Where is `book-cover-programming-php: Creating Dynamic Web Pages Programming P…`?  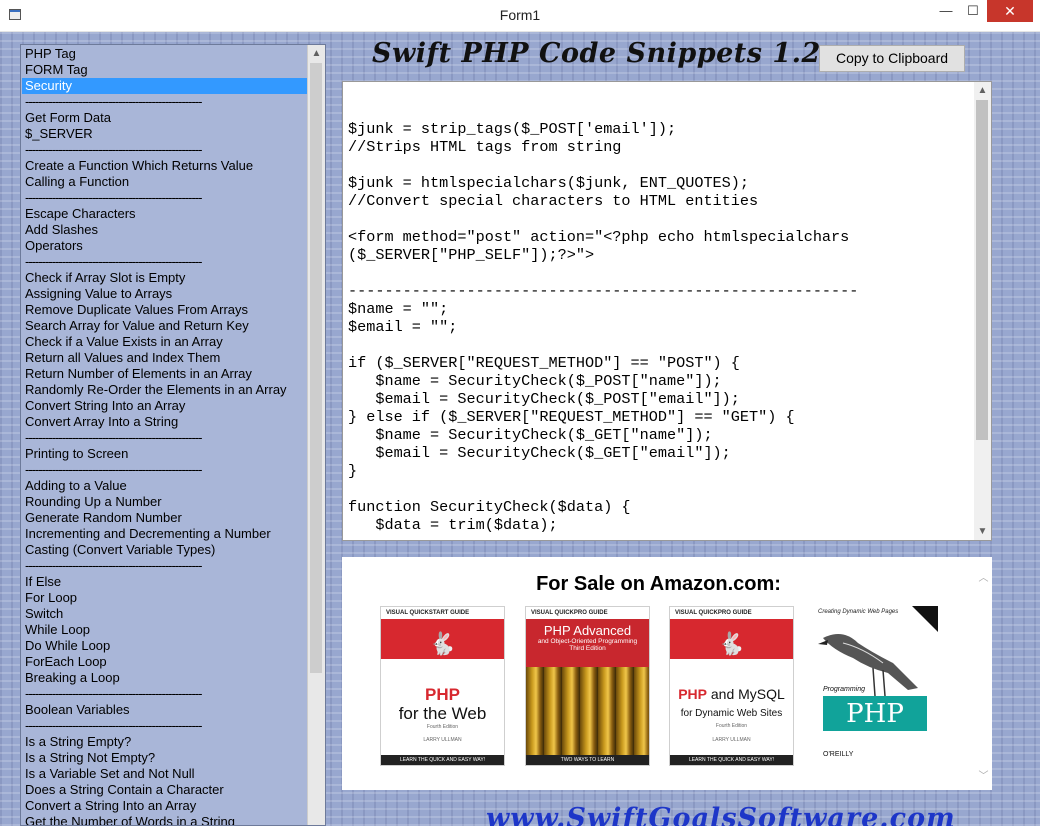 book-cover-programming-php: Creating Dynamic Web Pages Programming P… is located at coordinates (875, 686).